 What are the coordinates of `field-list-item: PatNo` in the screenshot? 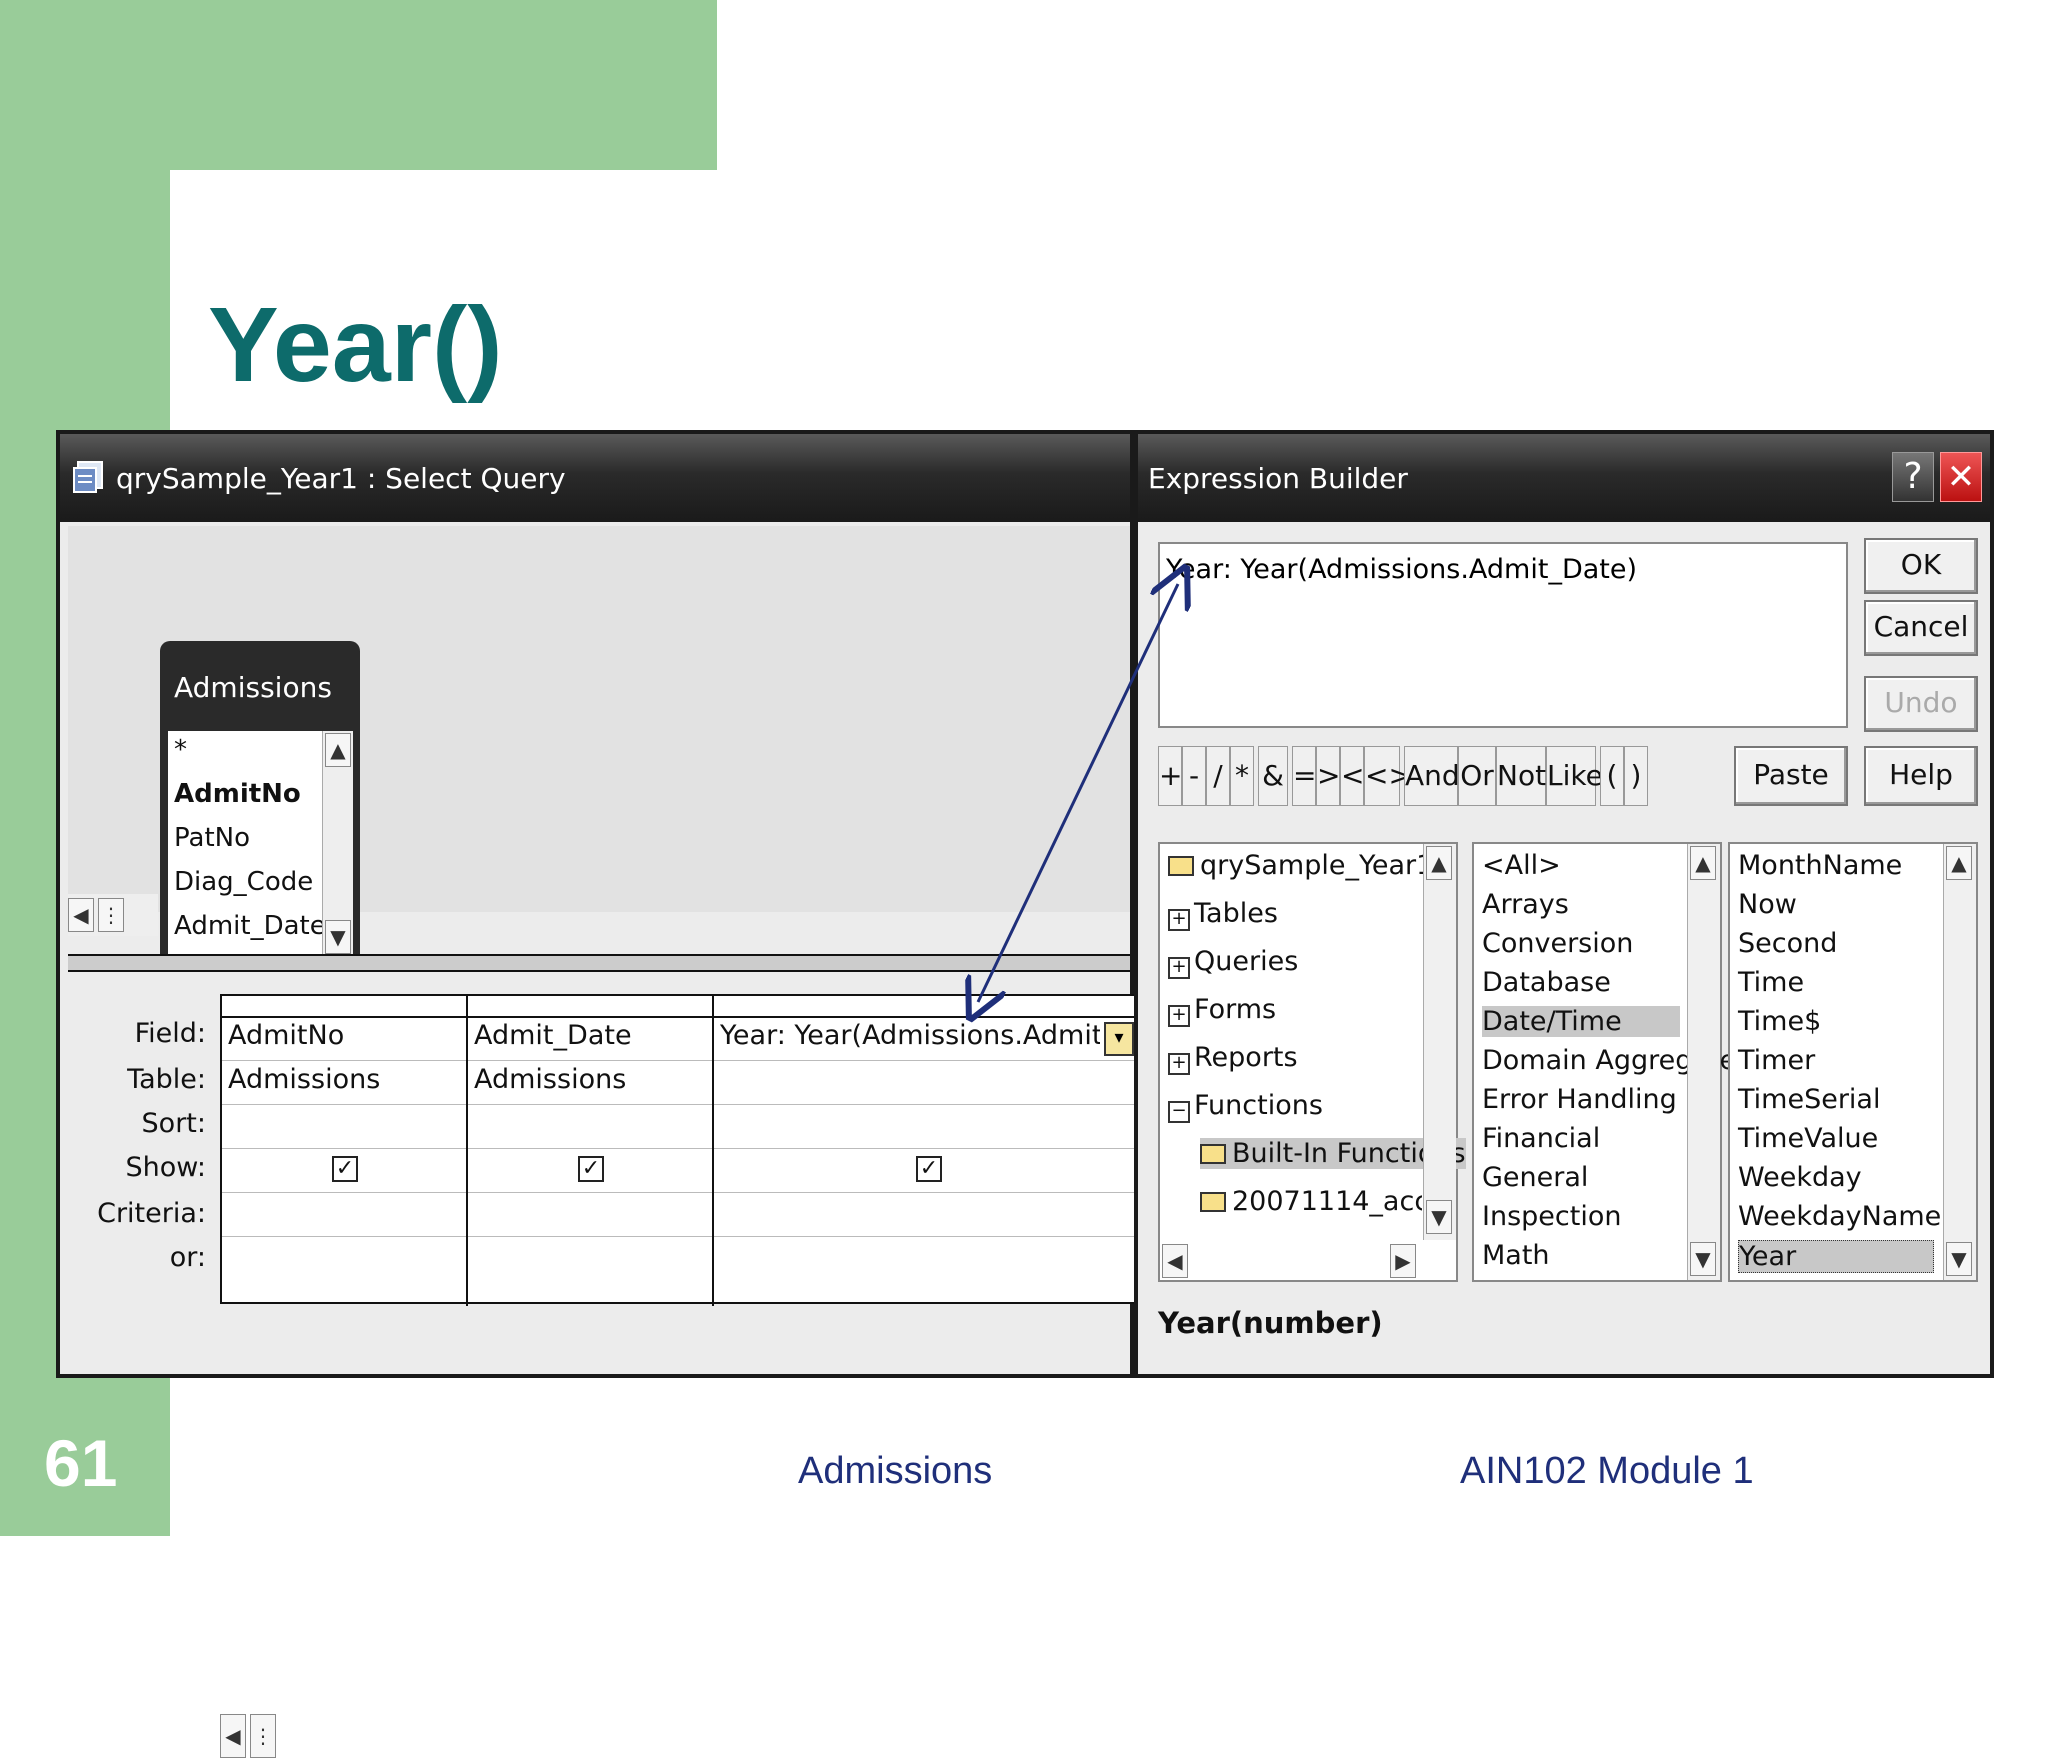 It's located at (212, 838).